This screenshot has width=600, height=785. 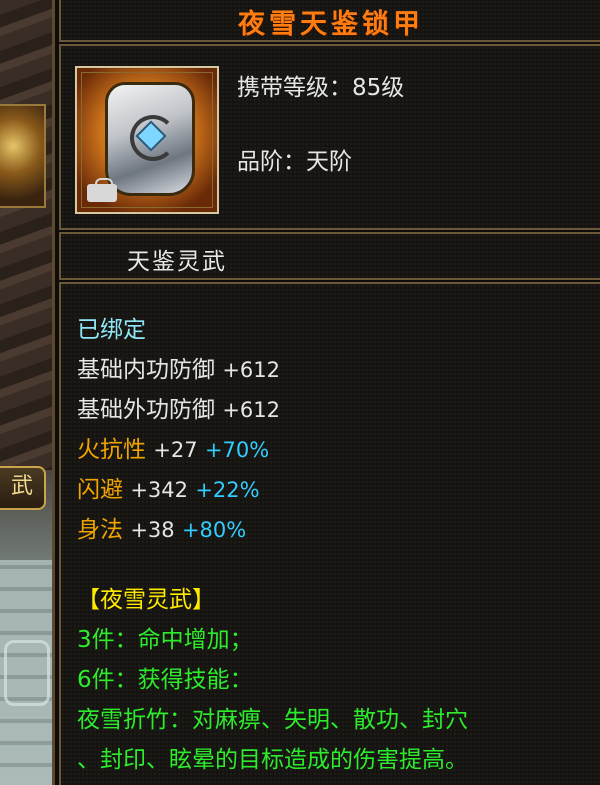 I want to click on set-bonus-6: 6件：获得技能：, so click(x=165, y=680).